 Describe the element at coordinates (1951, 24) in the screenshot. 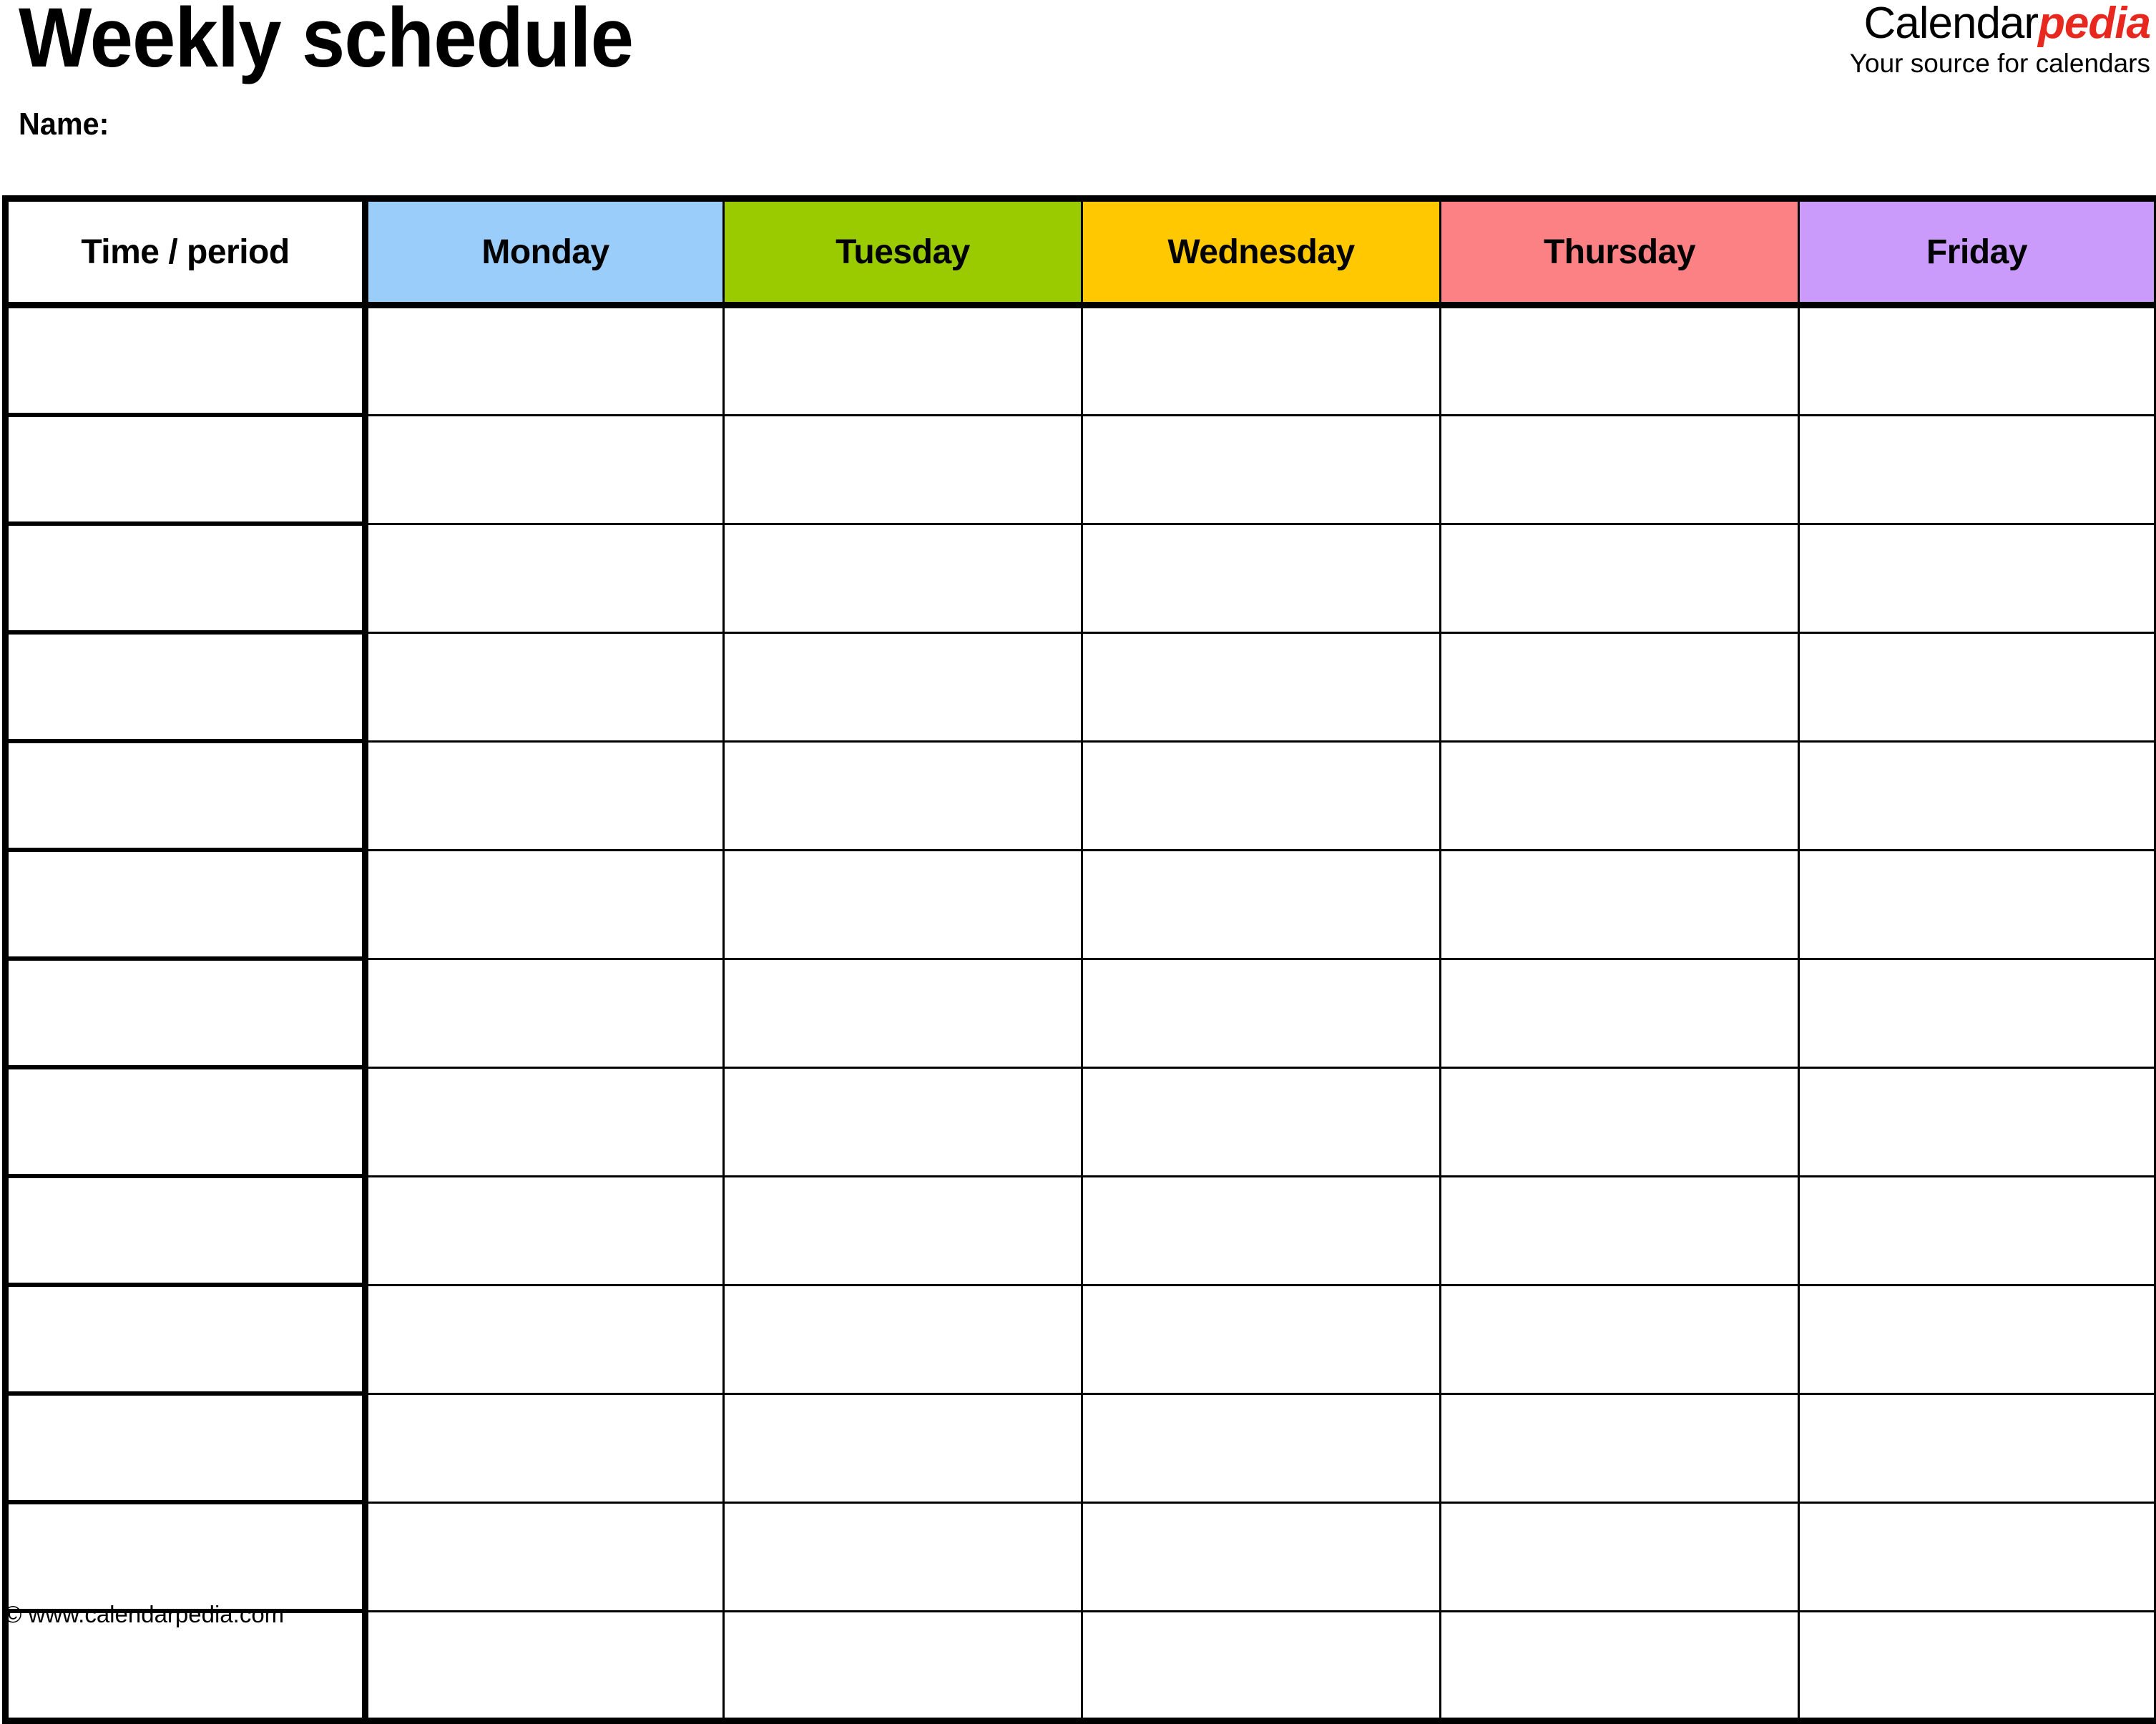

I see `brand-word-calendar: Calendar` at that location.